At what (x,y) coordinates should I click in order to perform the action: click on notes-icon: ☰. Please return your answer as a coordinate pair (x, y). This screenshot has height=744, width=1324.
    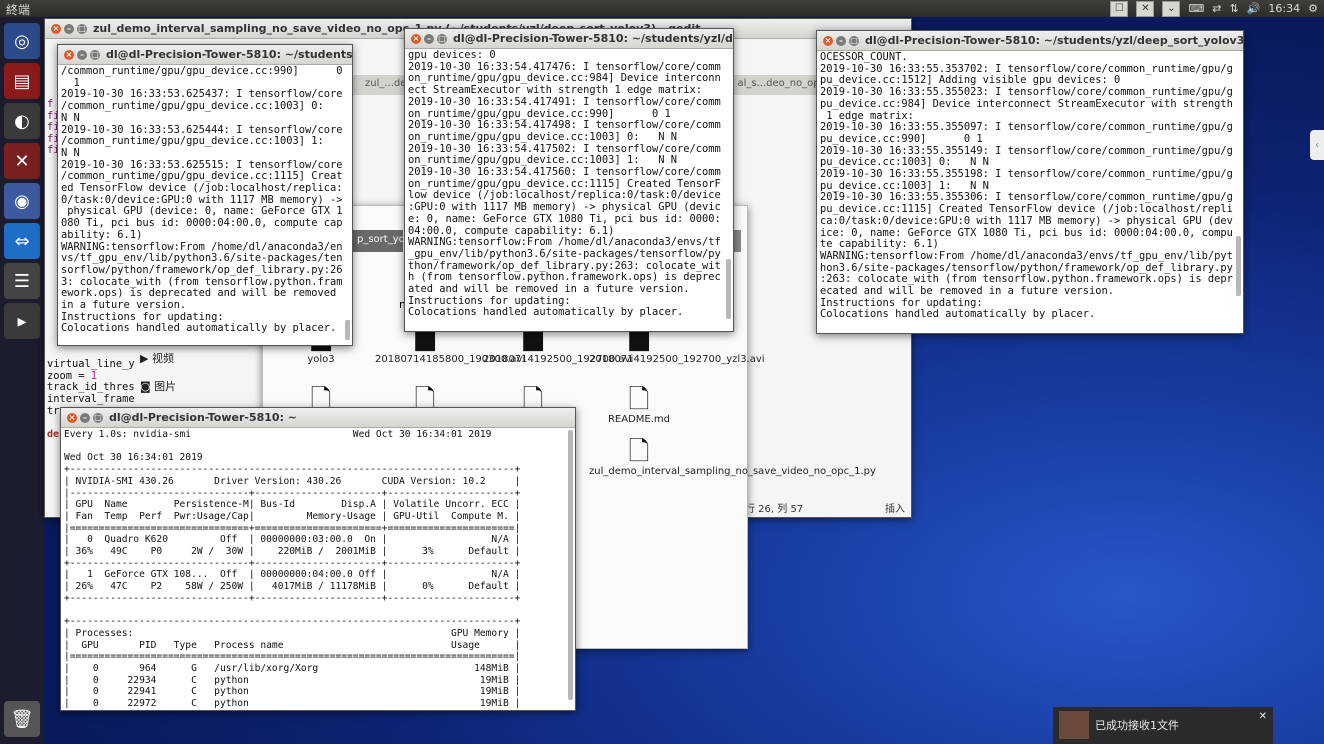
    Looking at the image, I should click on (22, 281).